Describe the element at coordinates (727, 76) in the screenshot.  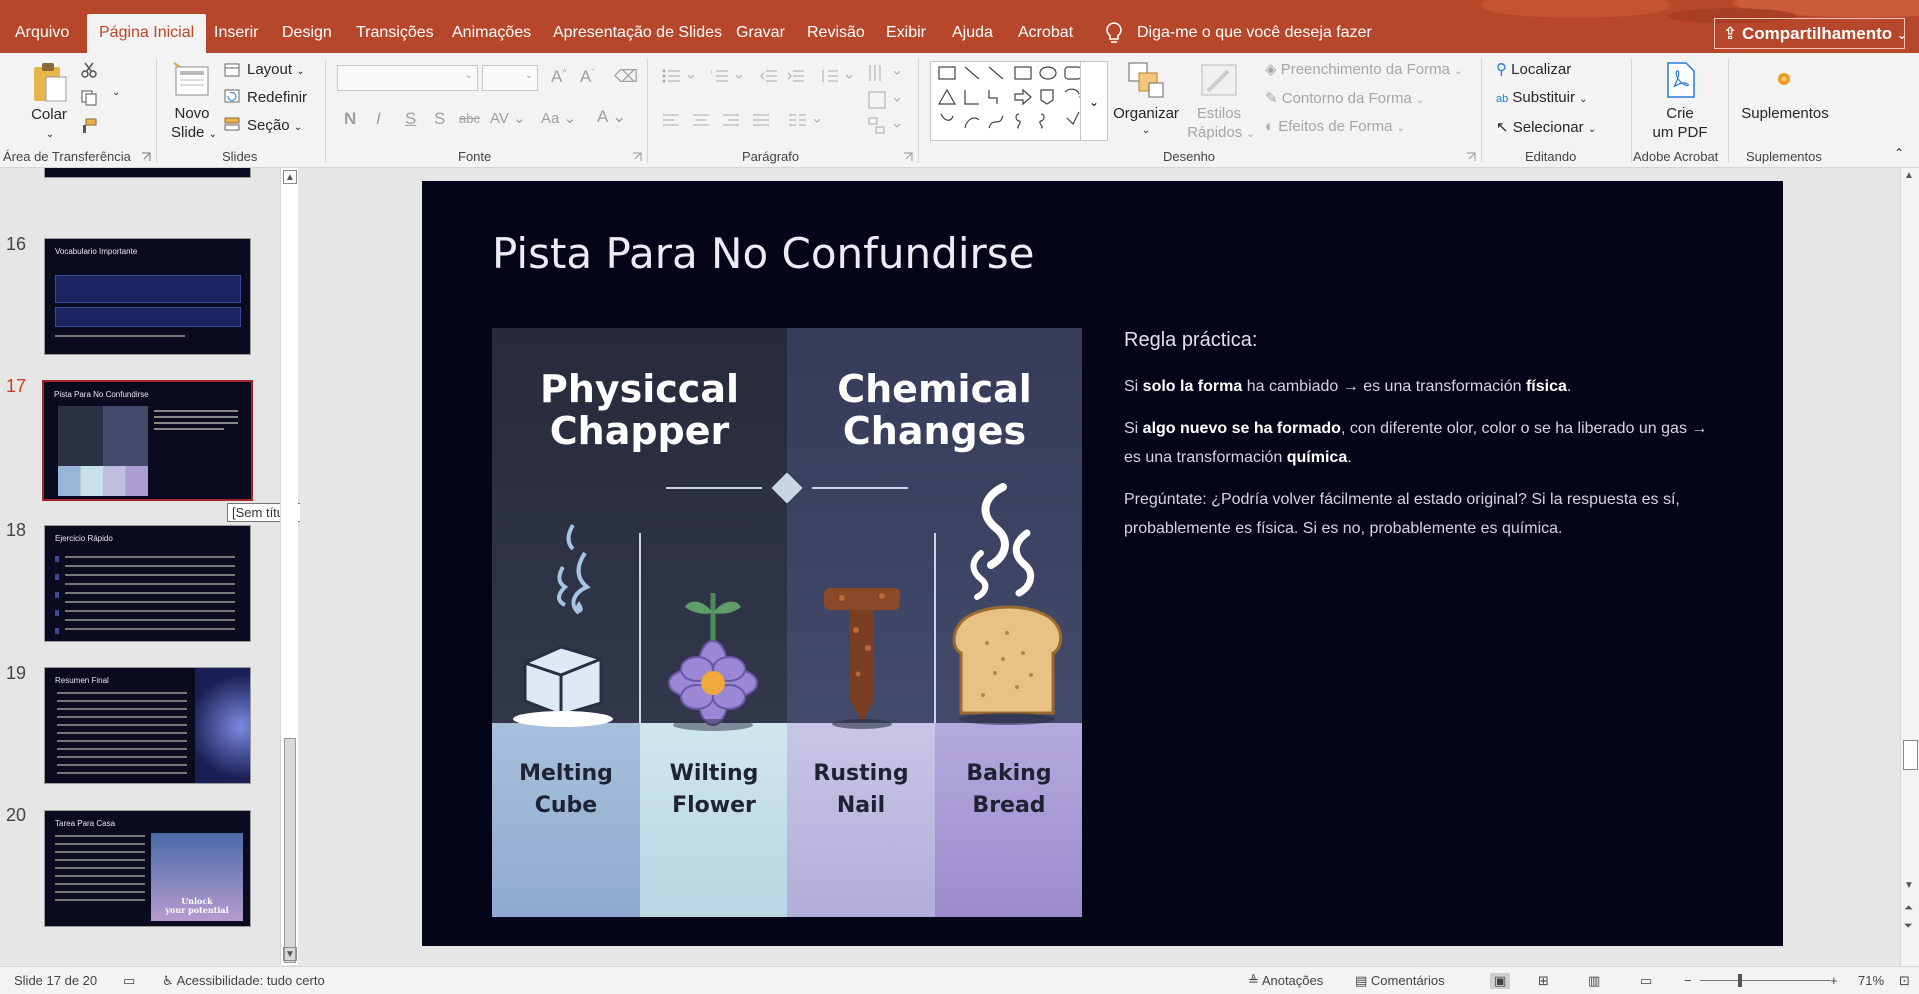
I see `numbering-icon: 1` at that location.